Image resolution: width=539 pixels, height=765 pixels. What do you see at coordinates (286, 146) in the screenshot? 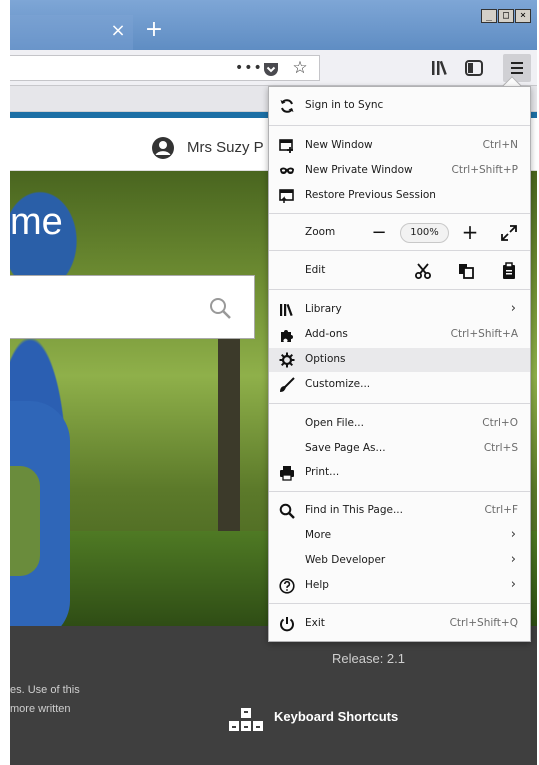
I see `new-window-icon` at bounding box center [286, 146].